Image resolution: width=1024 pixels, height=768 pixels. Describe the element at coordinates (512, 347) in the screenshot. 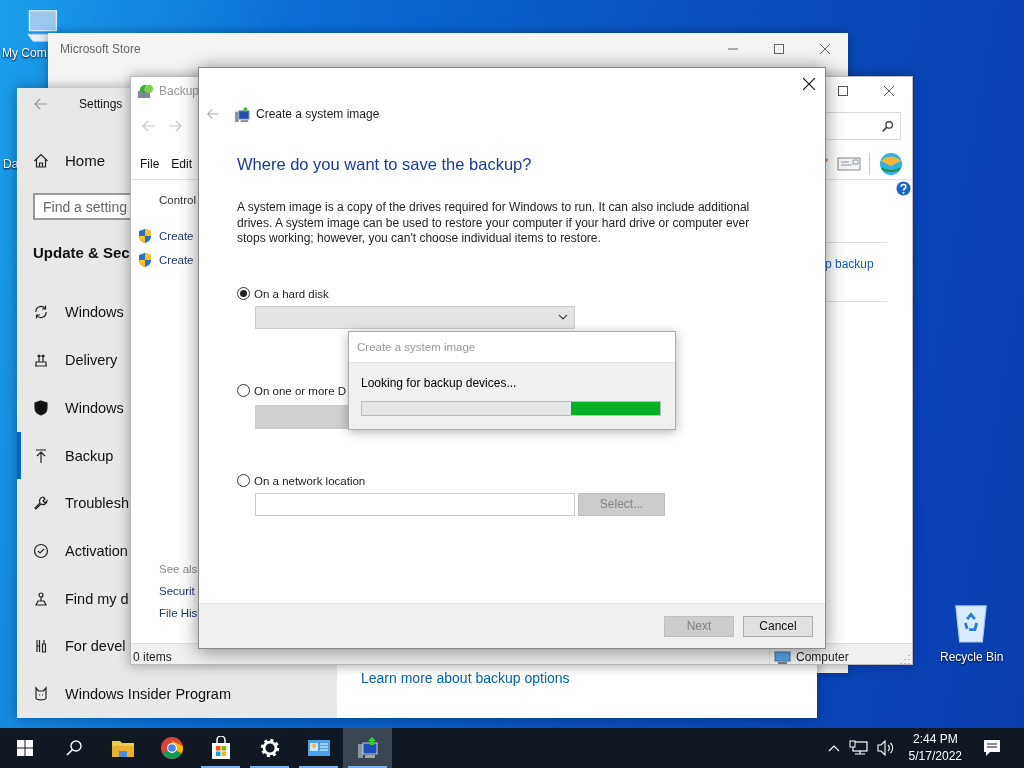

I see `popup-title: Create a system image` at that location.